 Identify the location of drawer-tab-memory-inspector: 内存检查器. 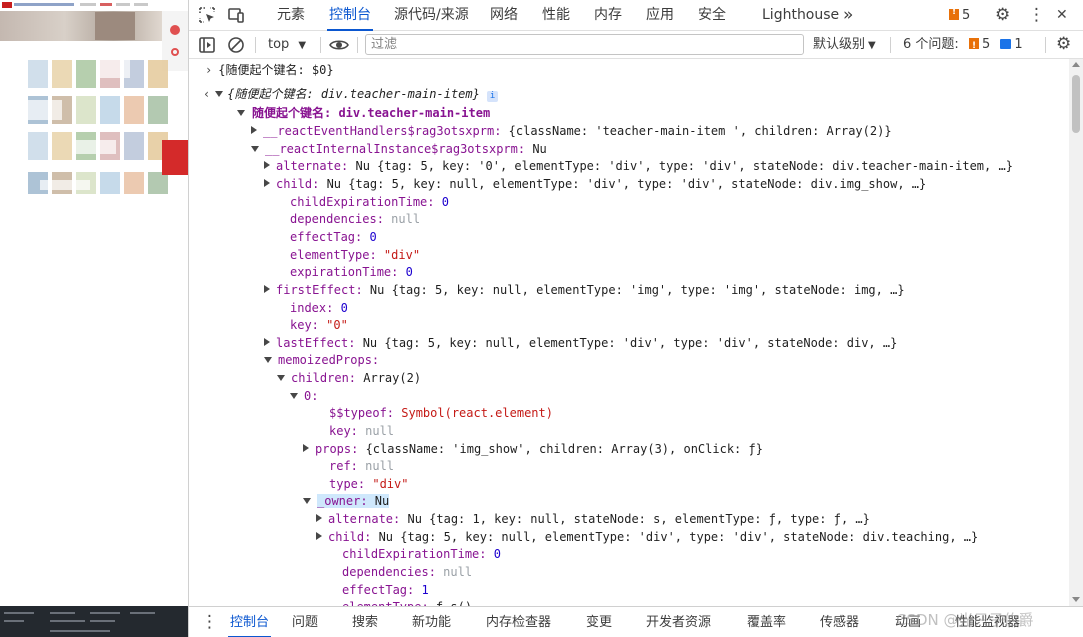
(518, 622).